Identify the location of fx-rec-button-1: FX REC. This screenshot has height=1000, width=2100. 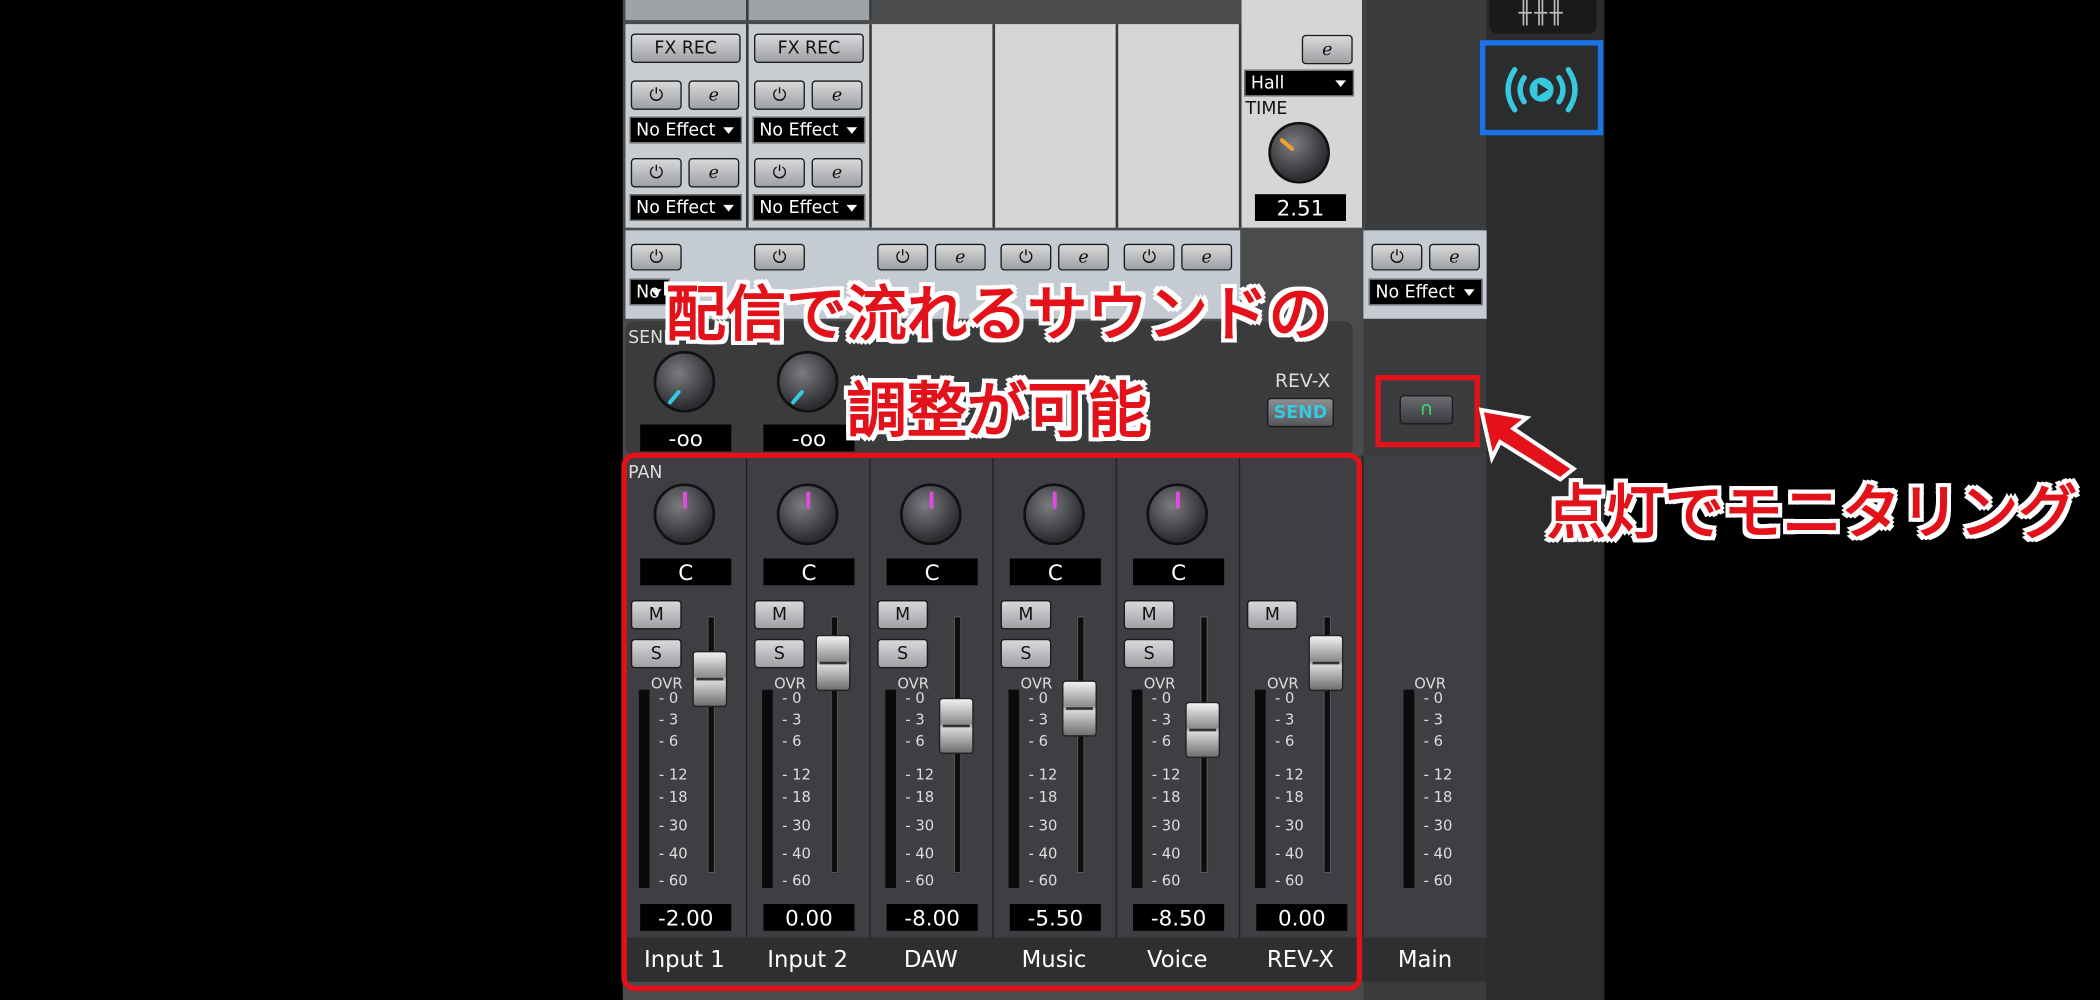
(685, 48).